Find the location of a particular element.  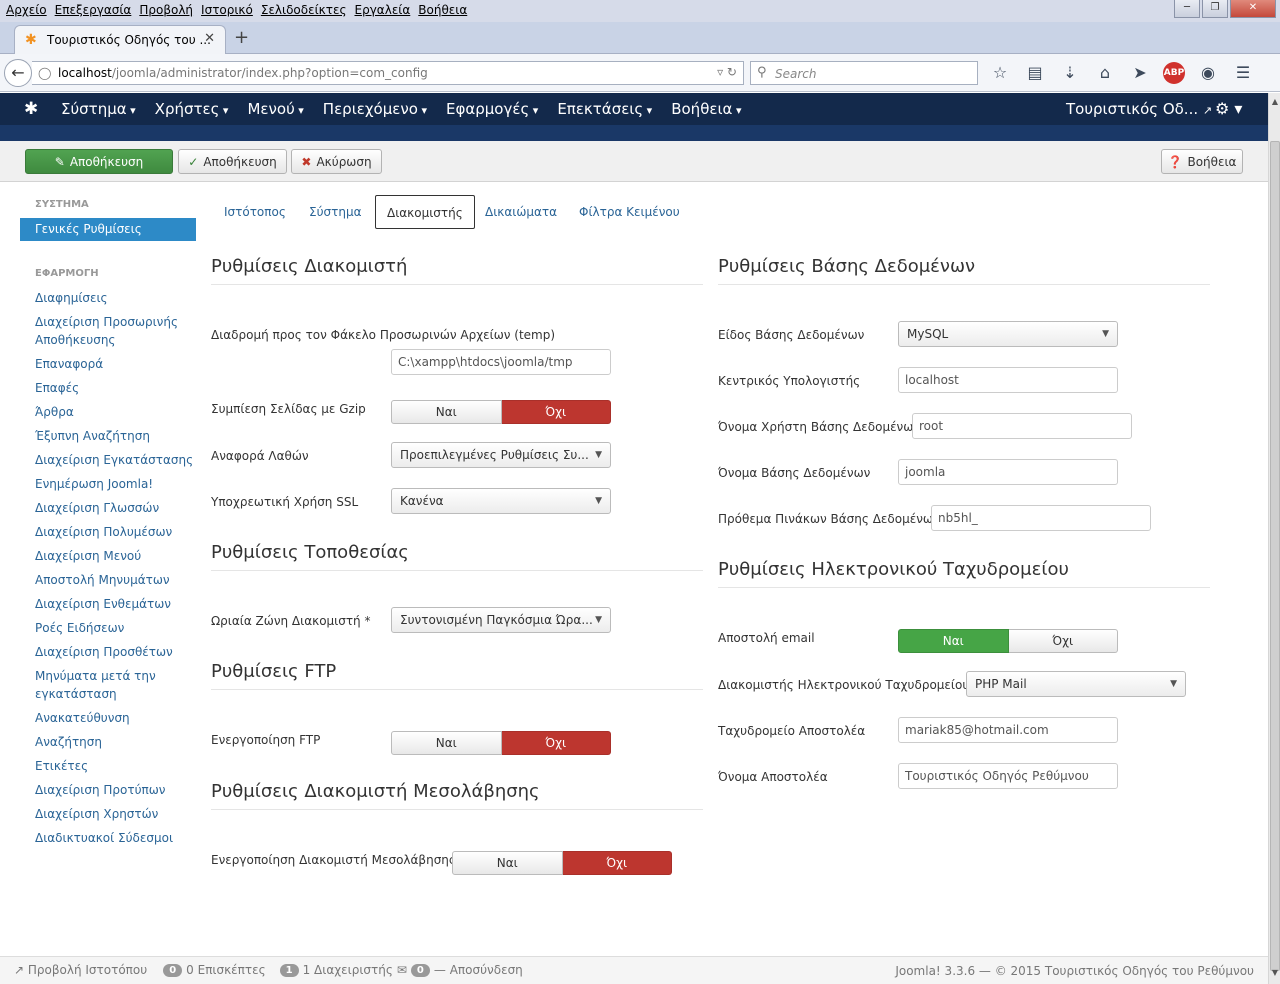

sidebar-item: Μηνύματα μετά την εγκατάσταση is located at coordinates (108, 686).